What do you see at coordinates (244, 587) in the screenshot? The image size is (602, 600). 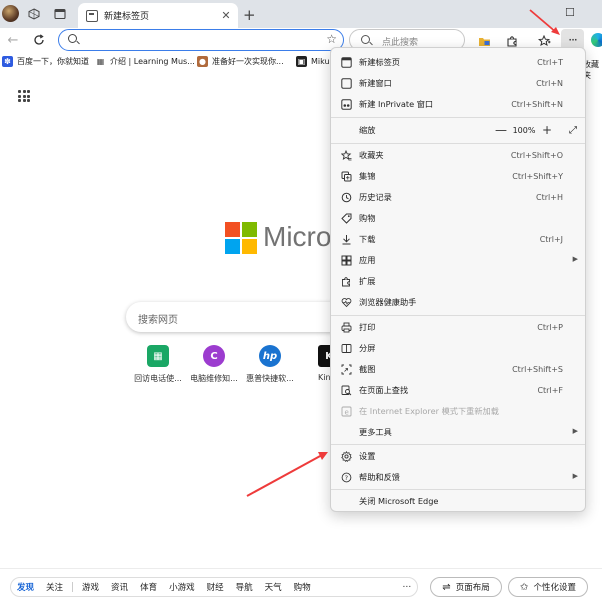 I see `feed-tab: 导航` at bounding box center [244, 587].